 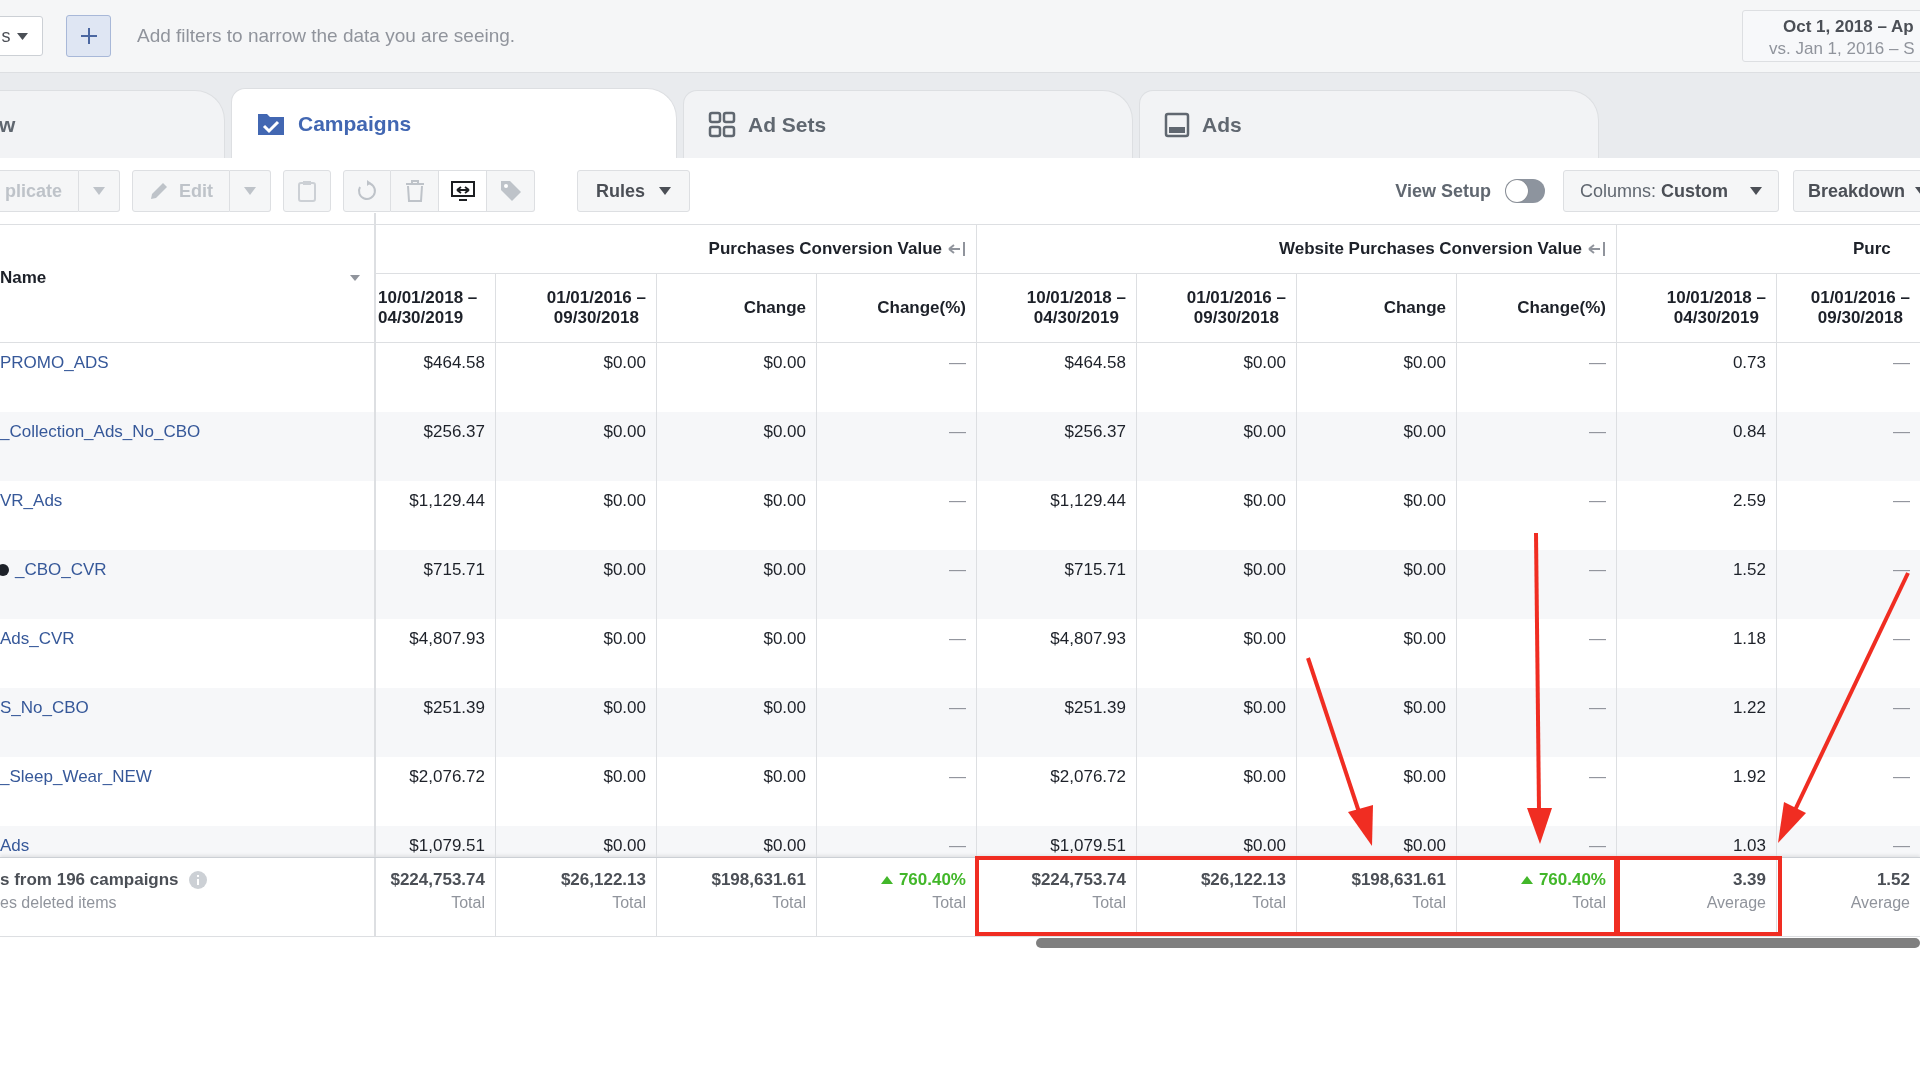 What do you see at coordinates (1078, 880) in the screenshot?
I see `total-value: $224,753.74` at bounding box center [1078, 880].